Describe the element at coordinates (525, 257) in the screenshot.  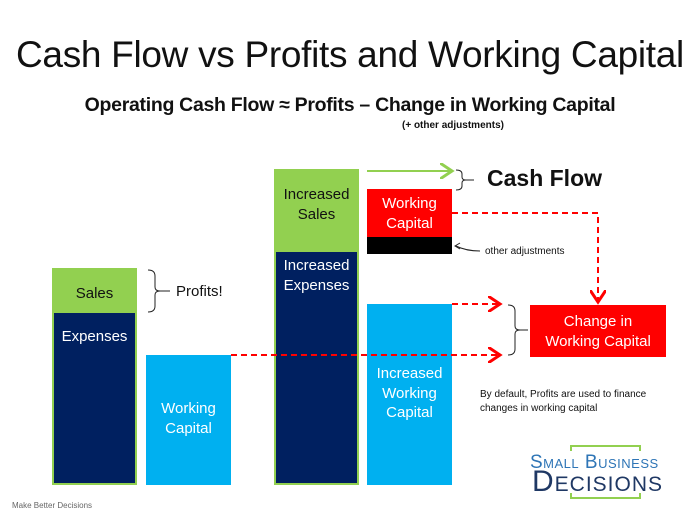
I see `wc-to-change-dashed-line` at that location.